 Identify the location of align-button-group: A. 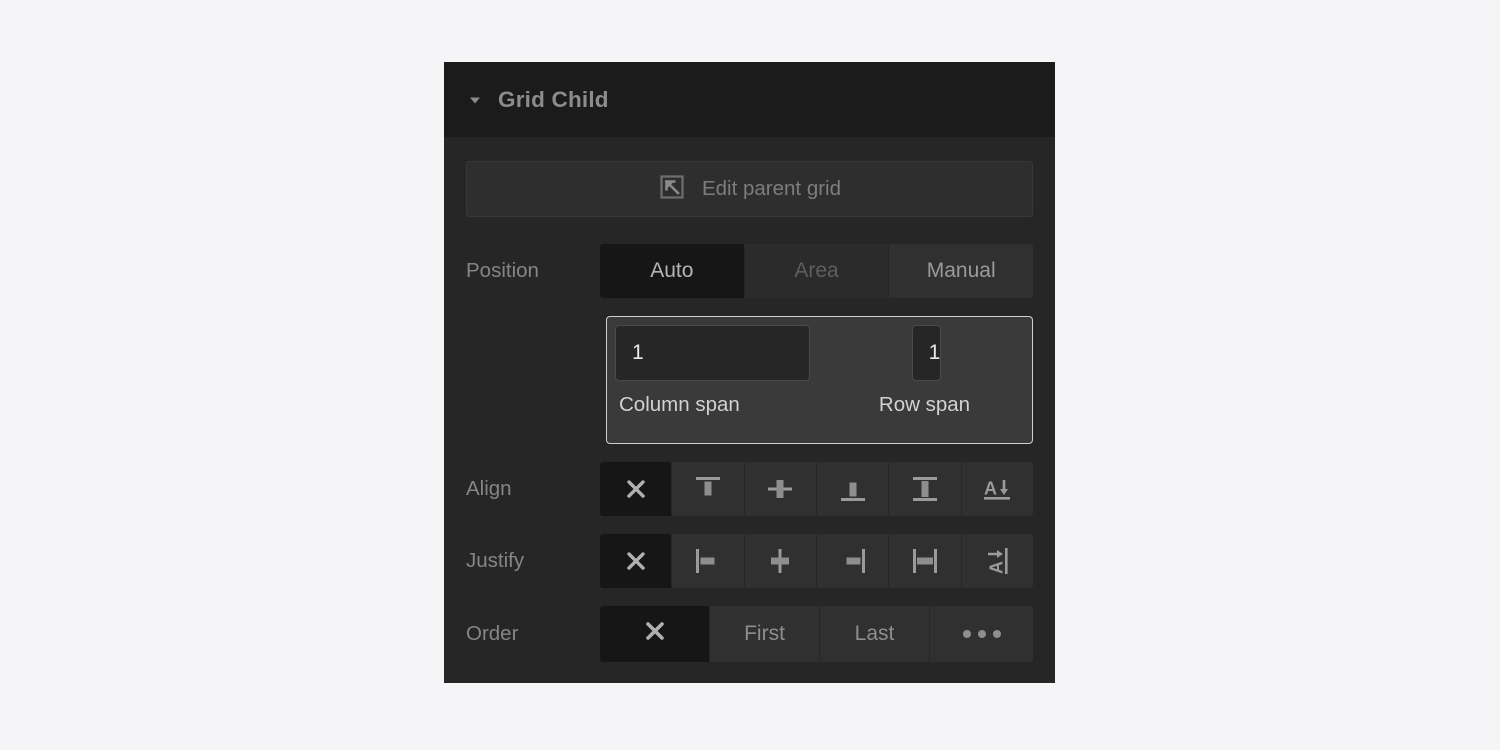
(816, 489).